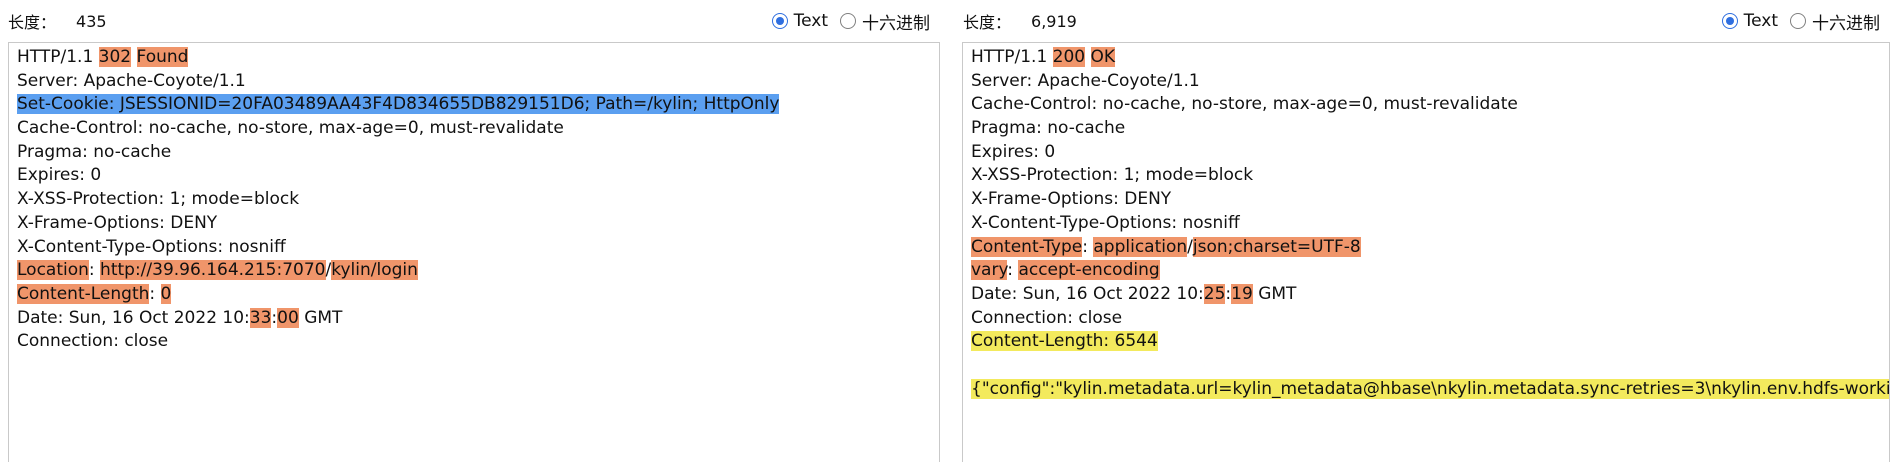 The height and width of the screenshot is (462, 1890). Describe the element at coordinates (478, 319) in the screenshot. I see `response-line: Date: Sun, 16 Oct 2022 10:33:00 GMT` at that location.